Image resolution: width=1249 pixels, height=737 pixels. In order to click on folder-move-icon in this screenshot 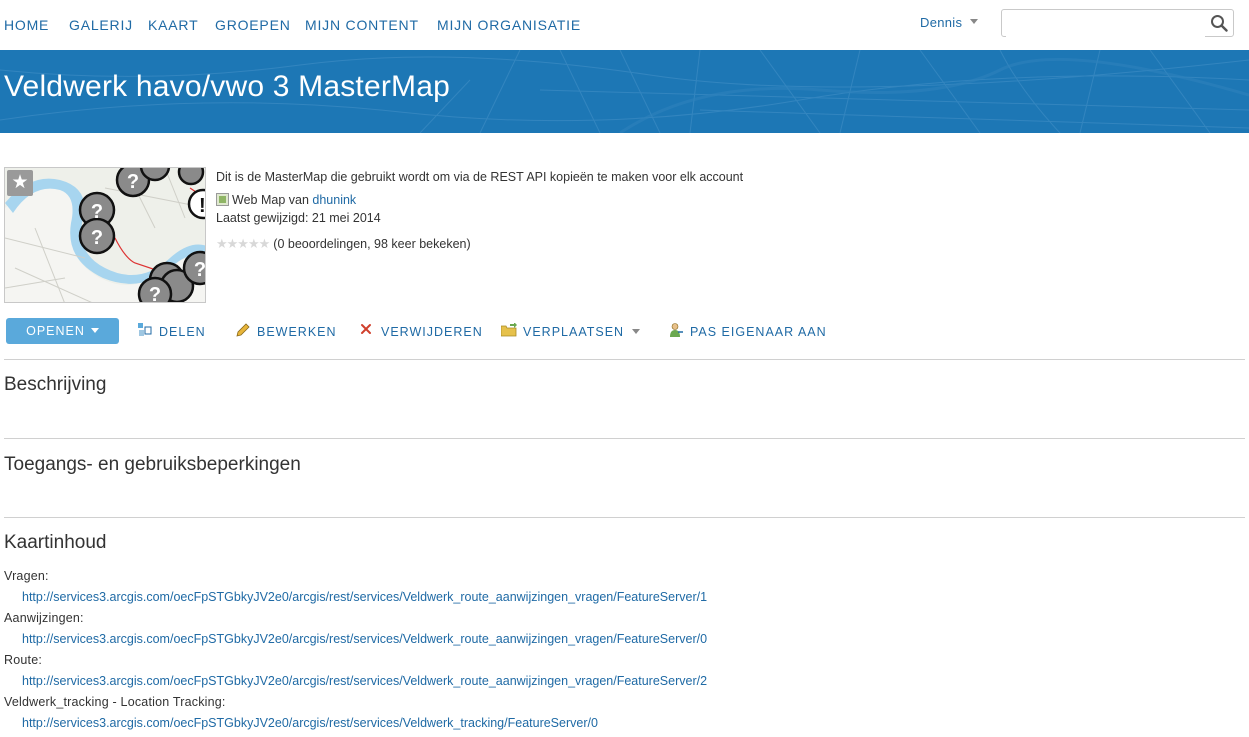, I will do `click(509, 330)`.